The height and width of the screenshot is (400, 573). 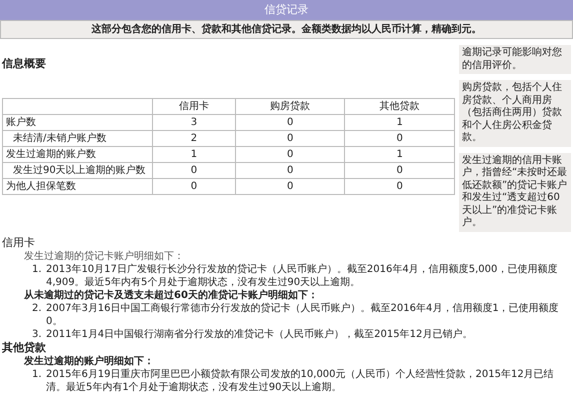 What do you see at coordinates (515, 192) in the screenshot?
I see `side-note: 发生过逾期的信用卡账户，指曾经“未按时还最低还款额”的贷记卡账户和发生过“透支超过60天以上”的准贷记卡账户。` at bounding box center [515, 192].